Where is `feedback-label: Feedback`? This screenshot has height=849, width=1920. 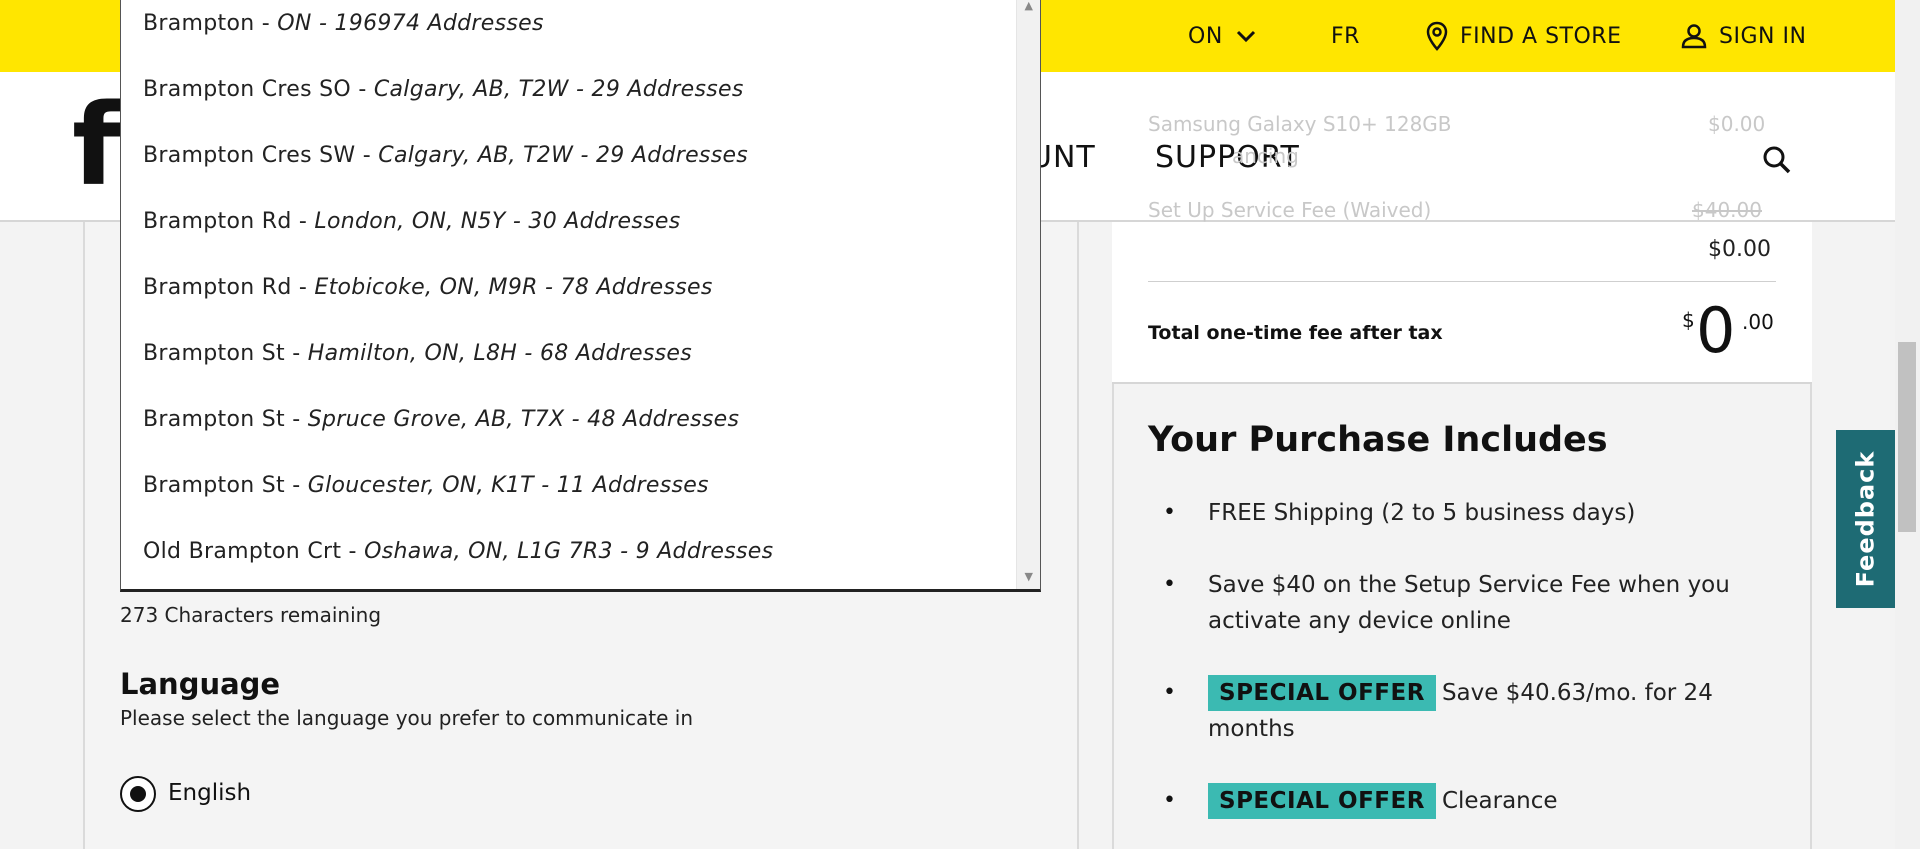
feedback-label: Feedback is located at coordinates (1865, 519).